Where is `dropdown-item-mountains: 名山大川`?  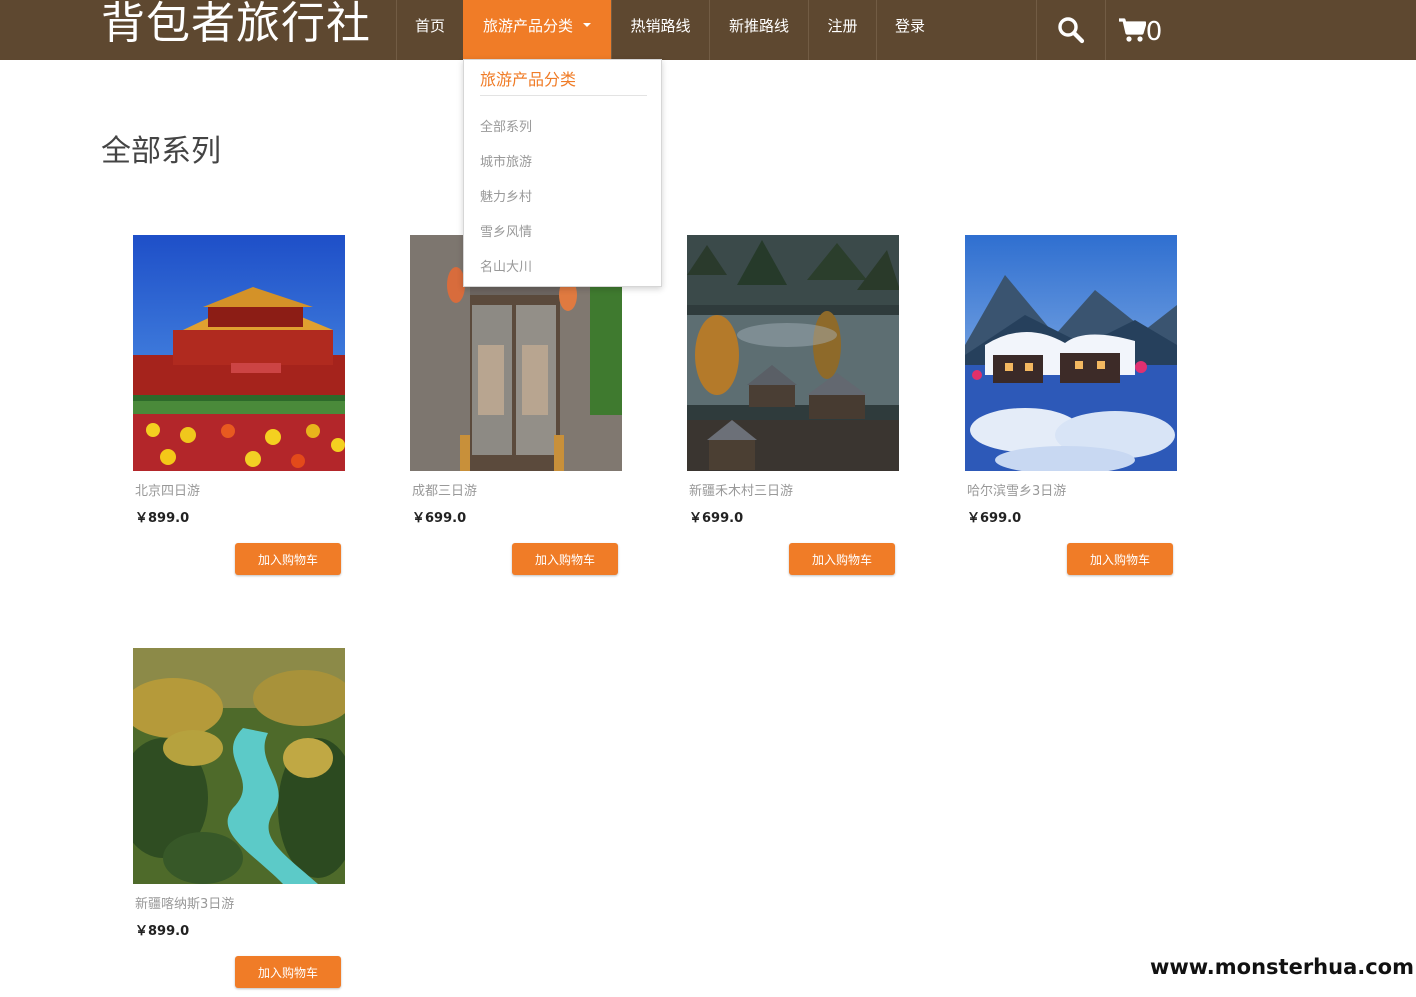 dropdown-item-mountains: 名山大川 is located at coordinates (506, 265).